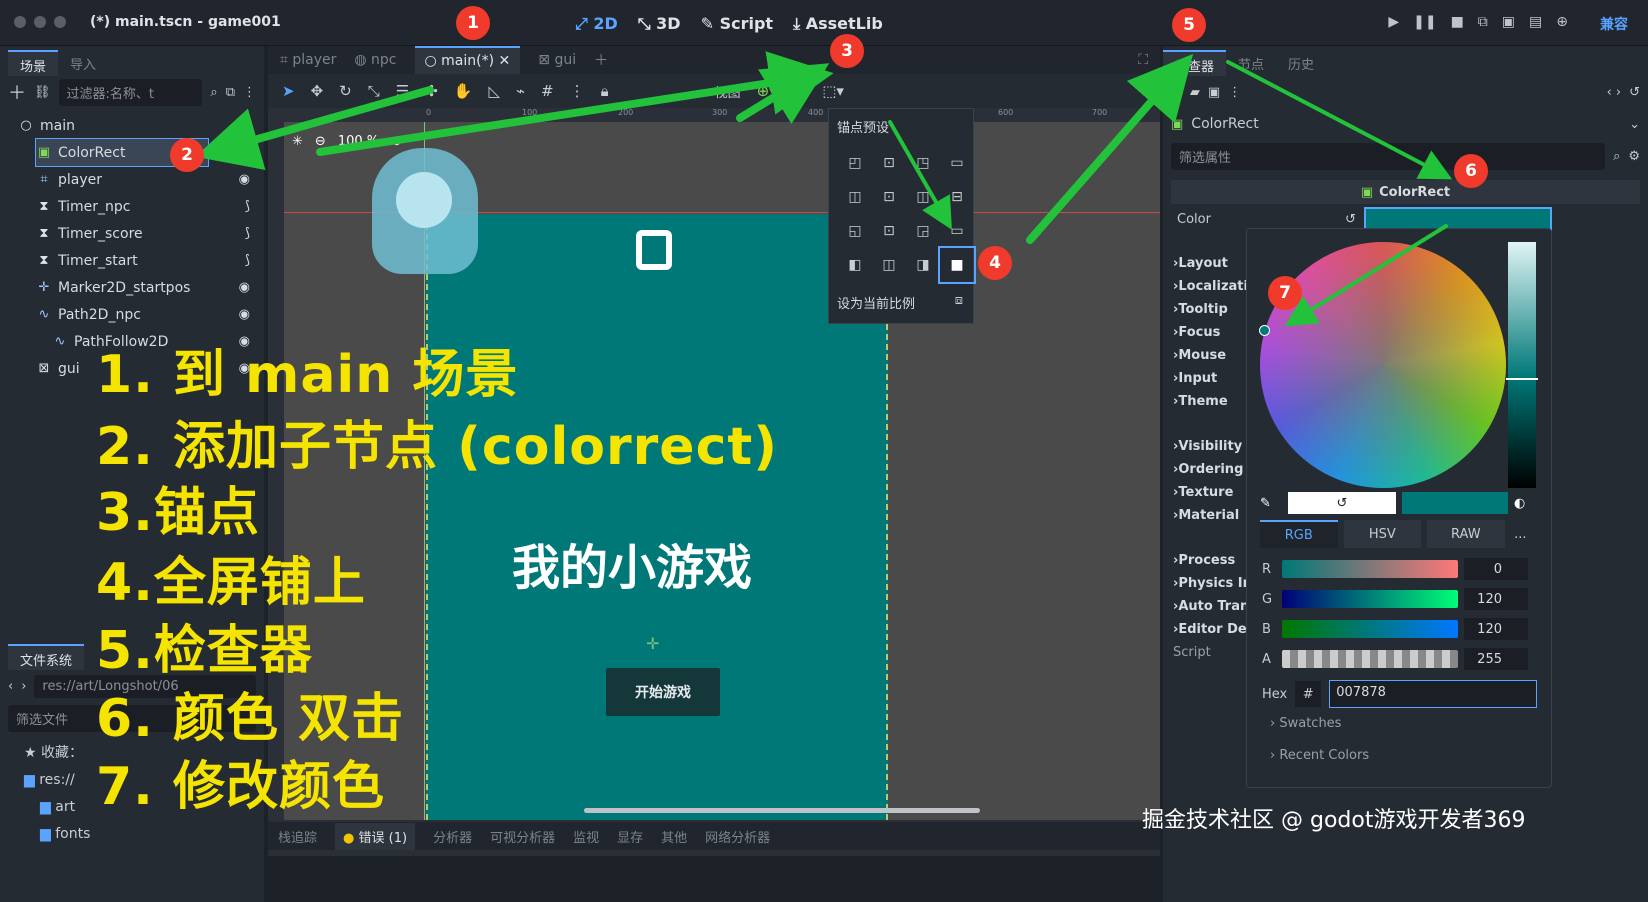 Image resolution: width=1648 pixels, height=902 pixels. What do you see at coordinates (1339, 120) in the screenshot?
I see `arrow-to-color` at bounding box center [1339, 120].